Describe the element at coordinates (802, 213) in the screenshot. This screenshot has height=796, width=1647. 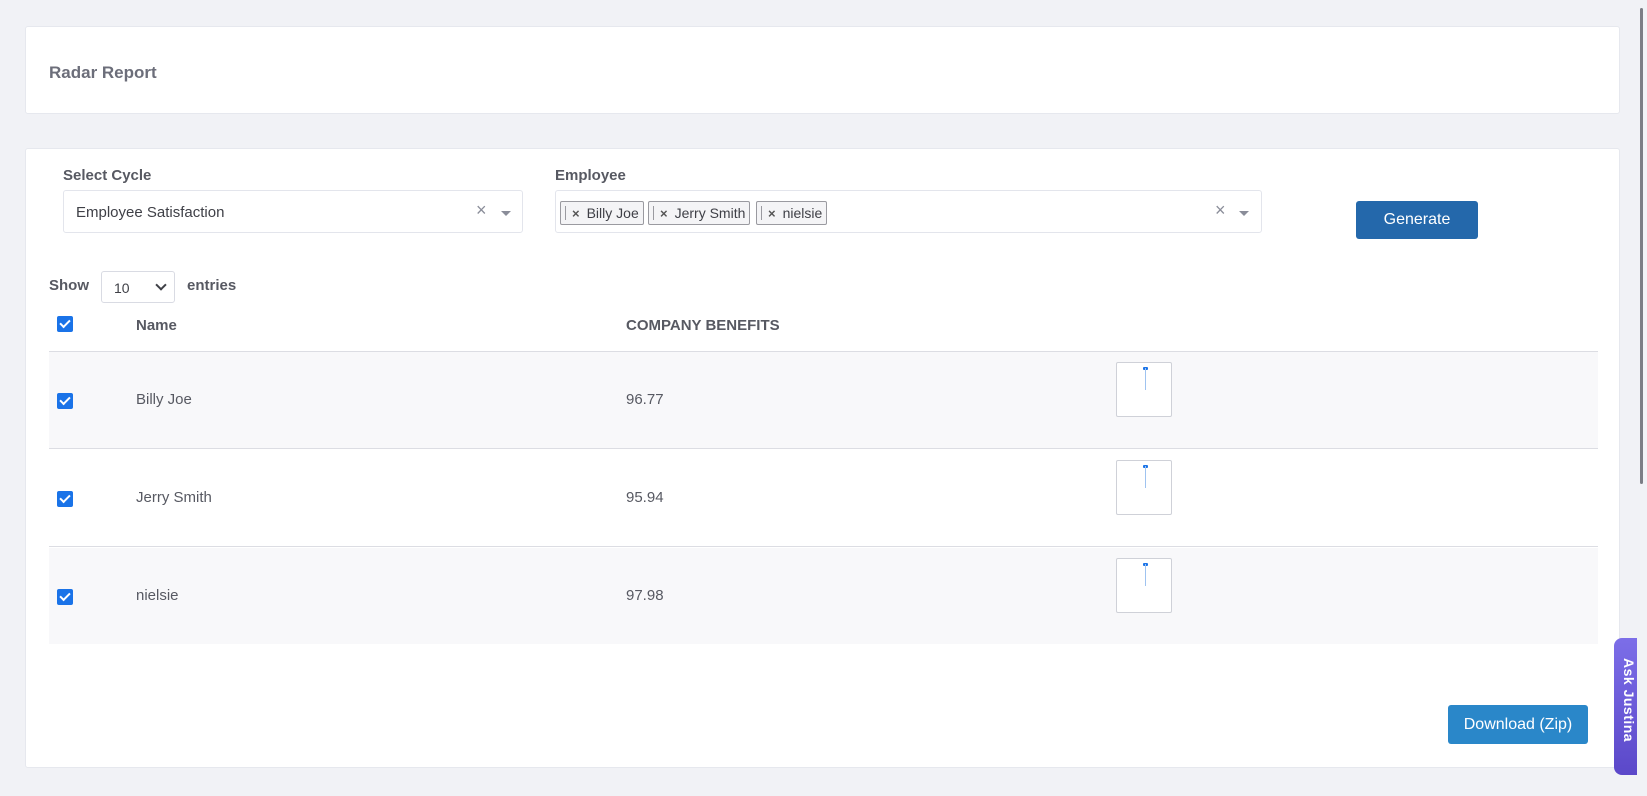
I see `employee-tag-label: nielsie` at that location.